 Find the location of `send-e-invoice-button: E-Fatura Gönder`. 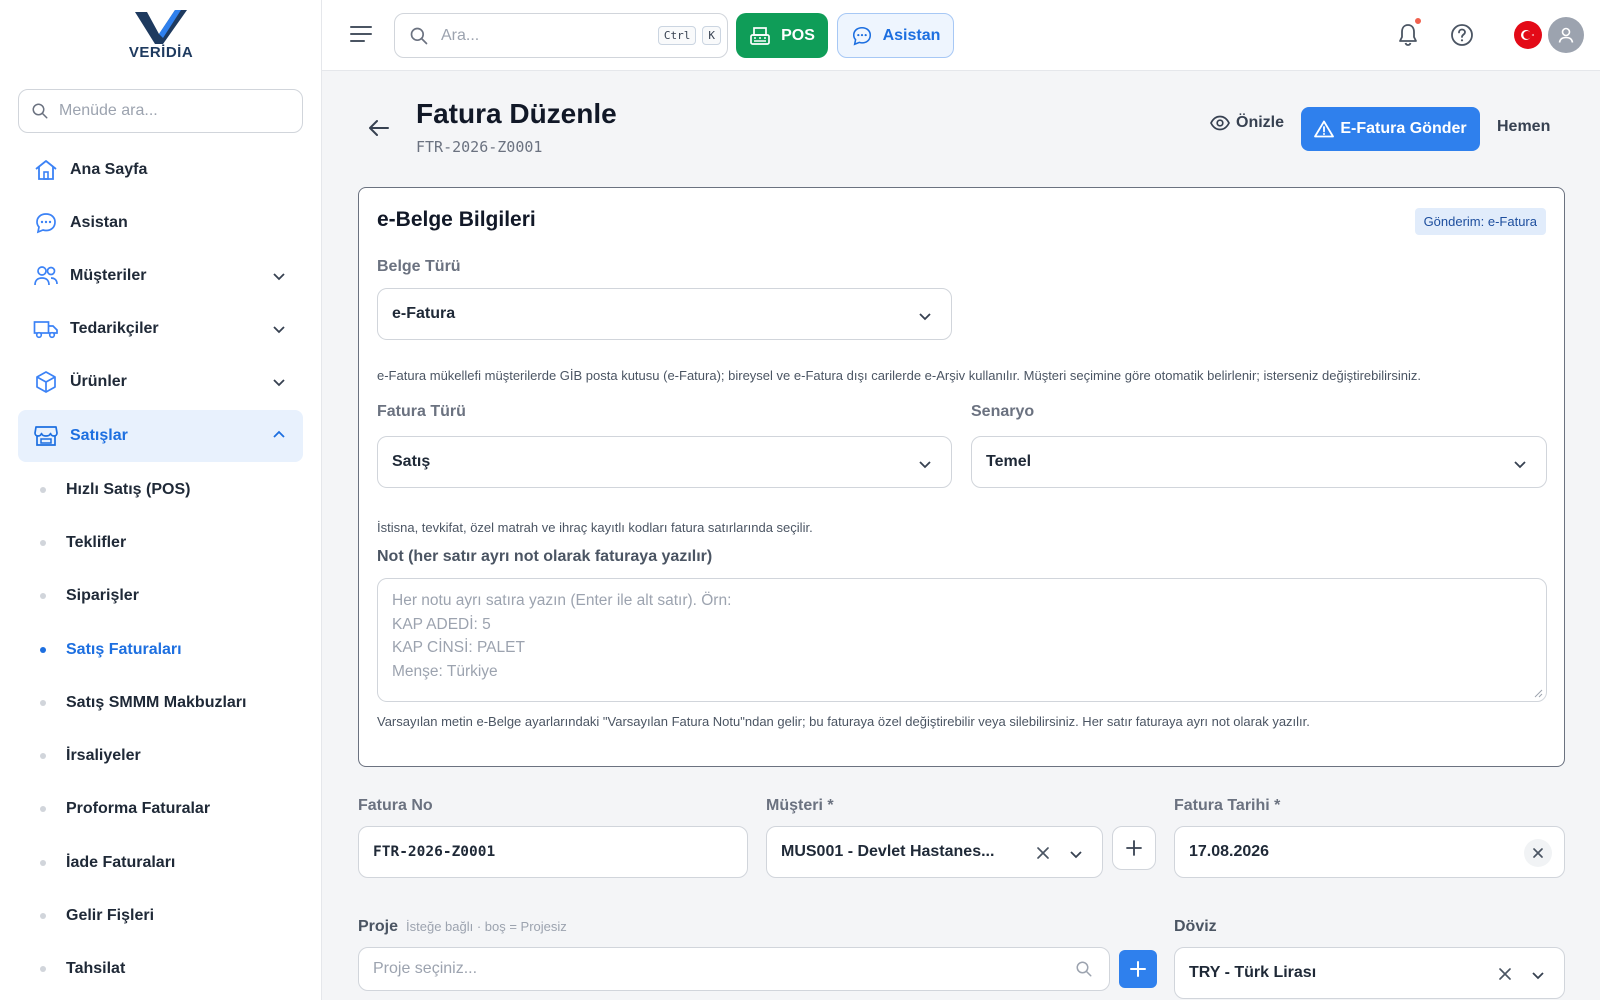

send-e-invoice-button: E-Fatura Gönder is located at coordinates (1390, 129).